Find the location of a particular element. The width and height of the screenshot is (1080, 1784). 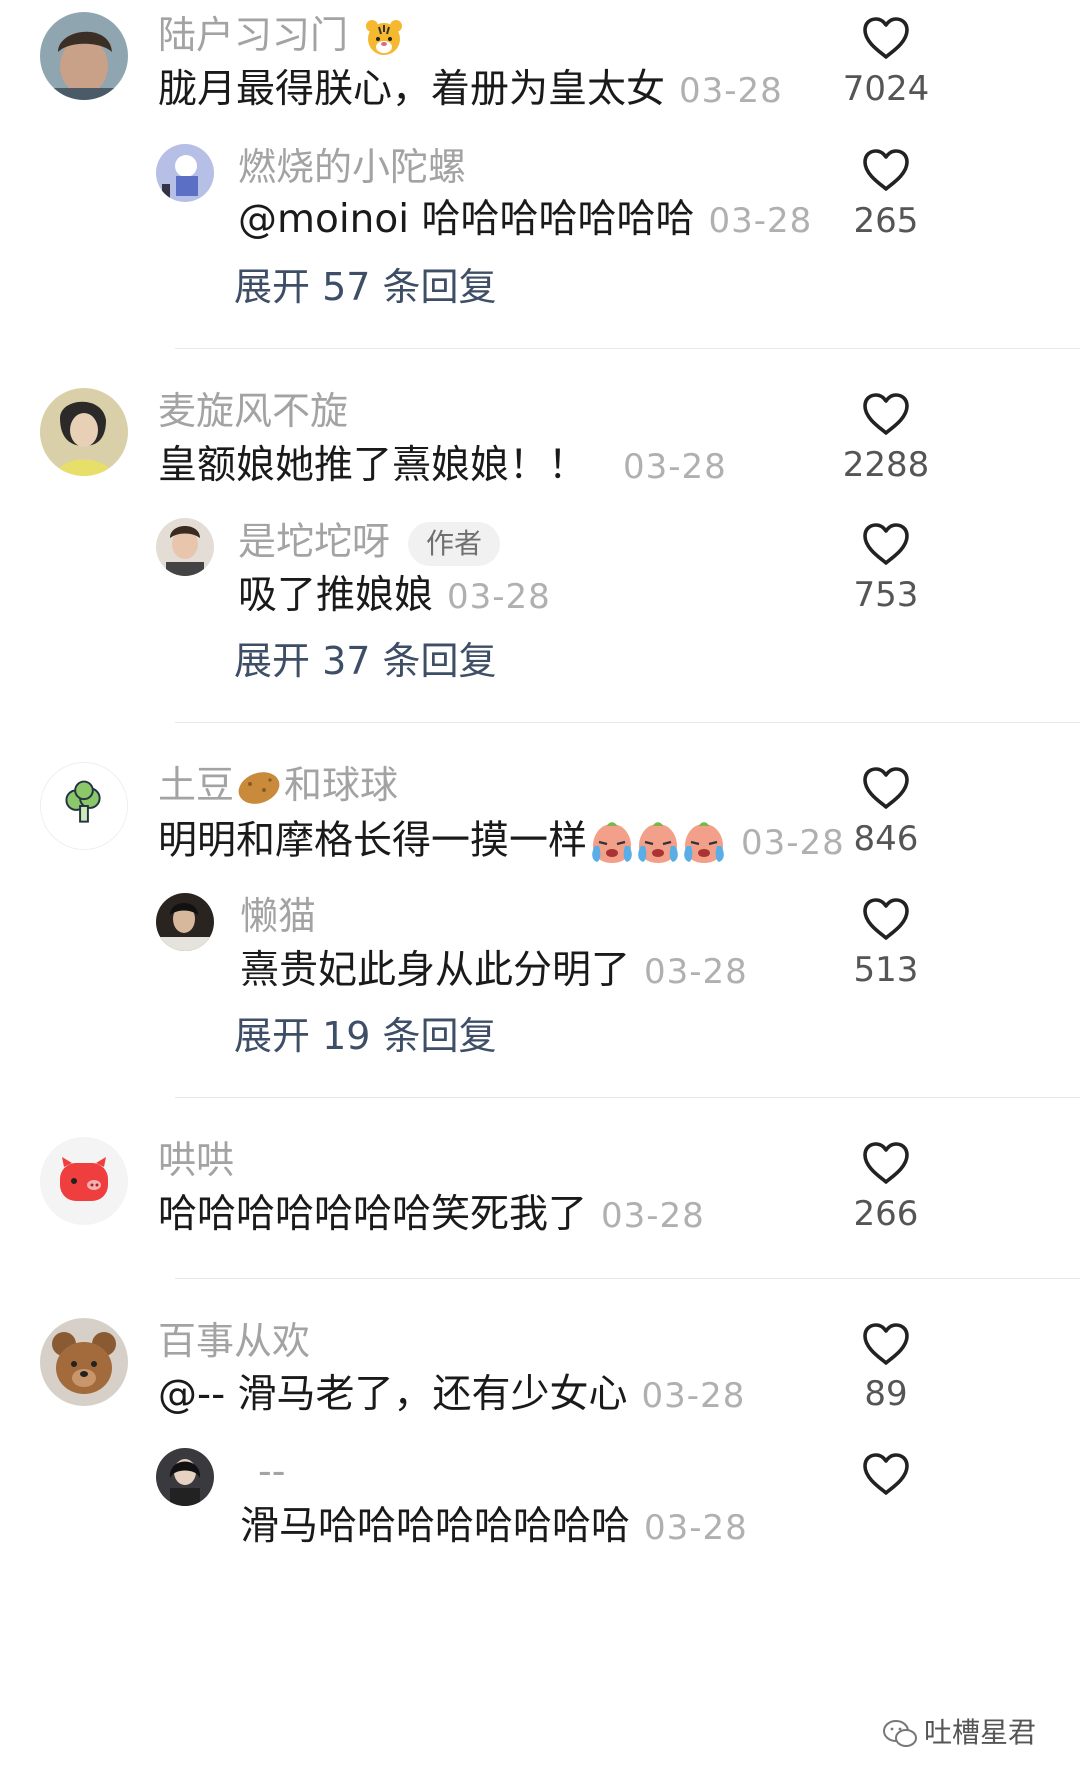

watermark: 吐槽星君 is located at coordinates (959, 1731).